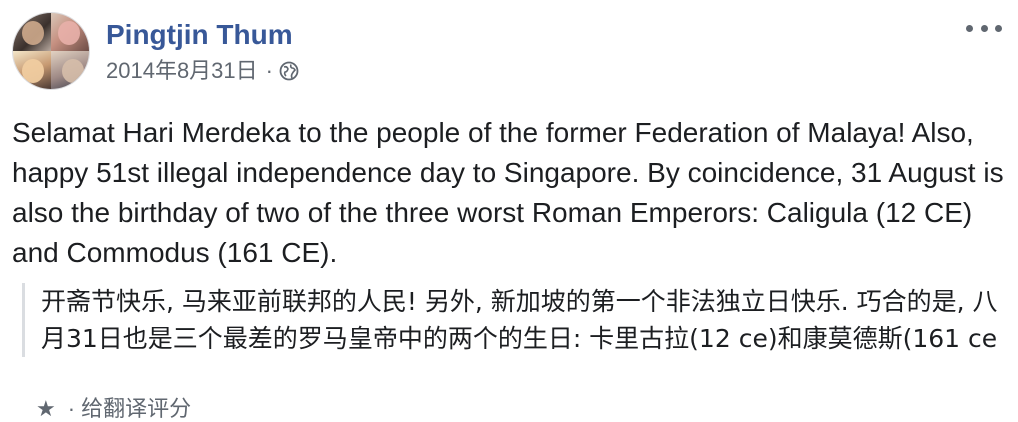 This screenshot has height=422, width=1018. I want to click on translation-footer: ★ · 给翻译评分, so click(113, 409).